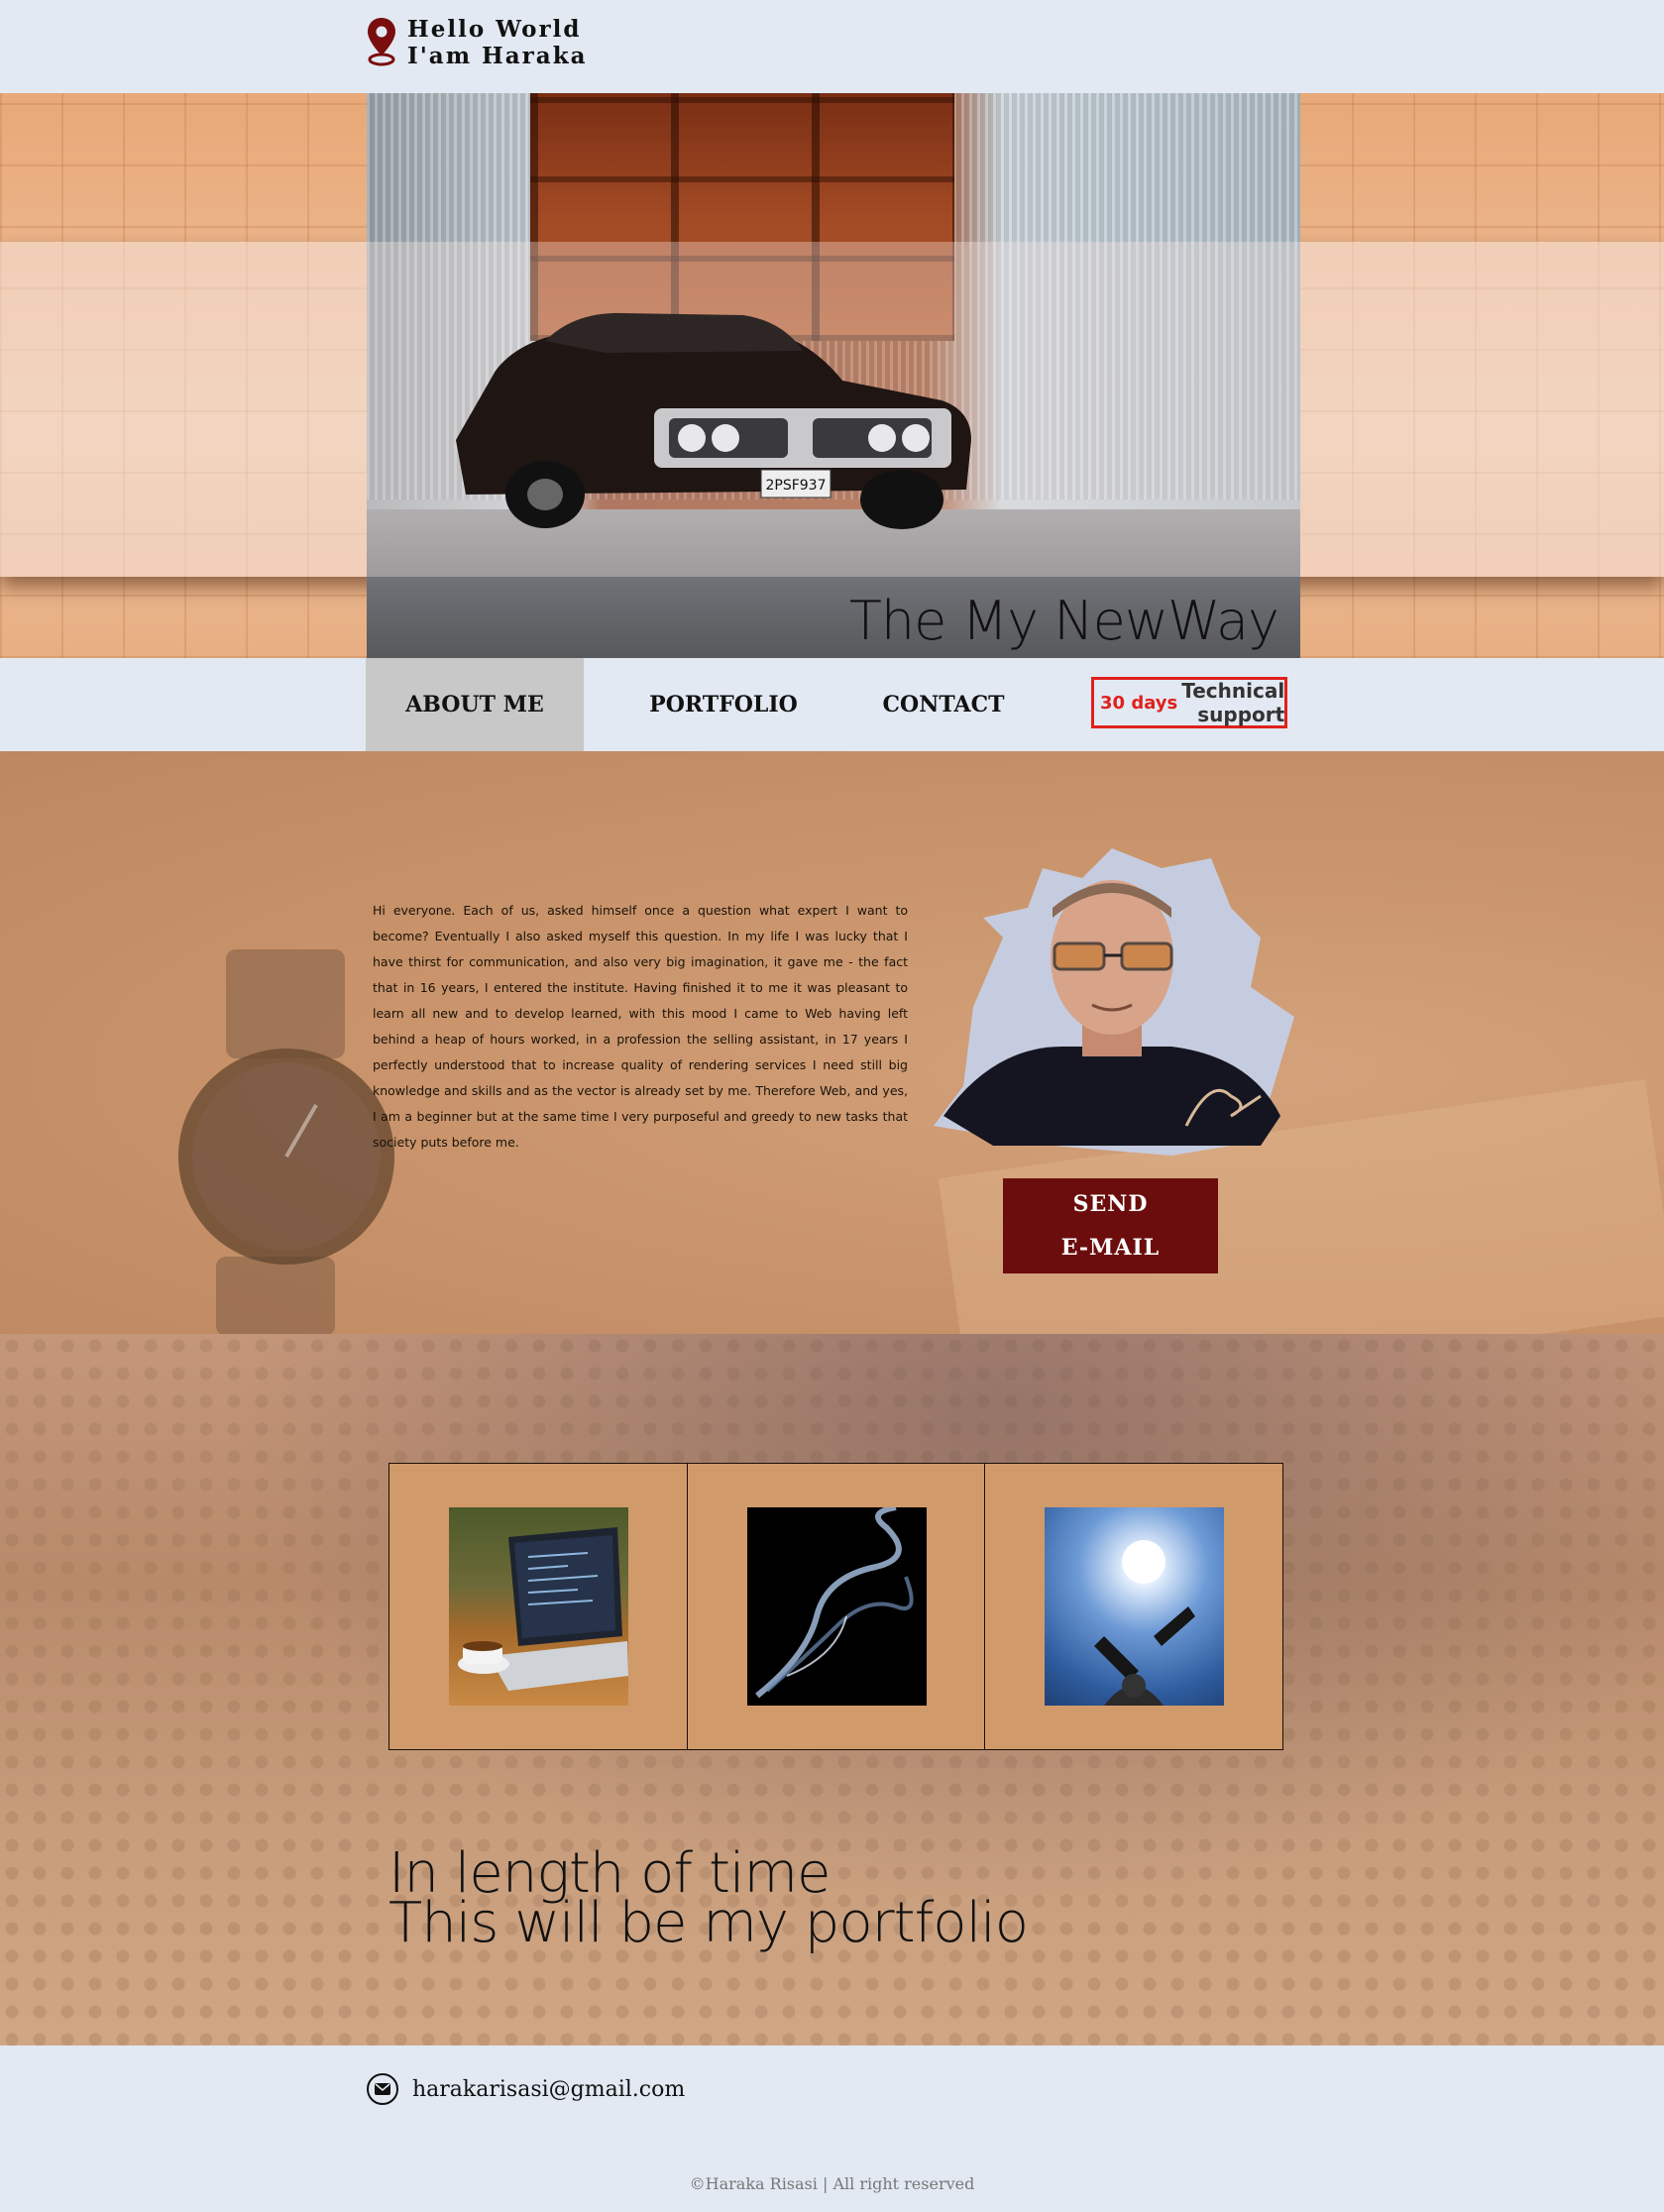 The height and width of the screenshot is (2212, 1664). What do you see at coordinates (796, 486) in the screenshot?
I see `license-plate: 2PSF937` at bounding box center [796, 486].